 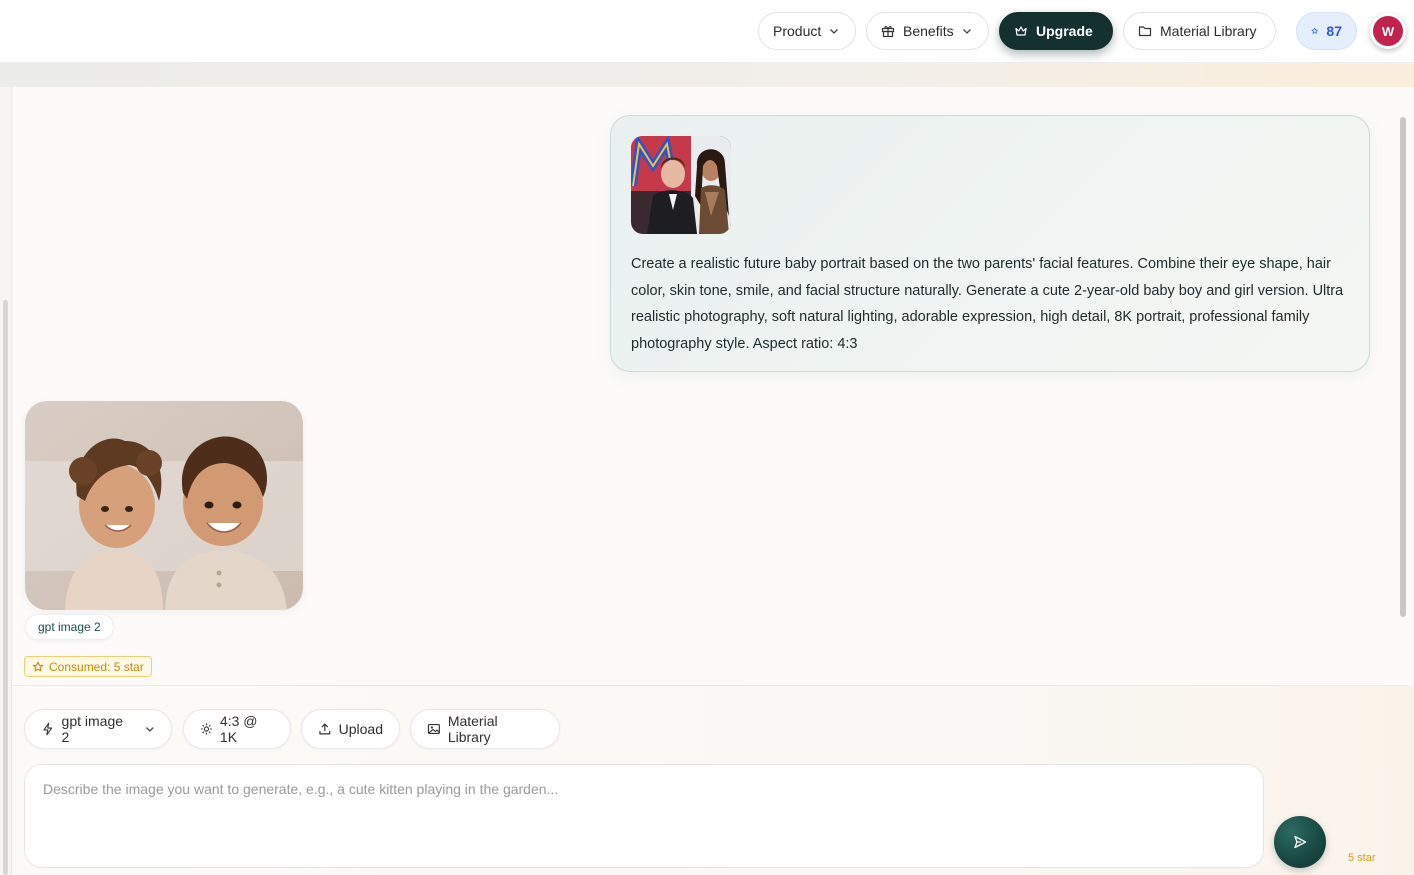 I want to click on upgrade-button: Upgrade, so click(x=1056, y=31).